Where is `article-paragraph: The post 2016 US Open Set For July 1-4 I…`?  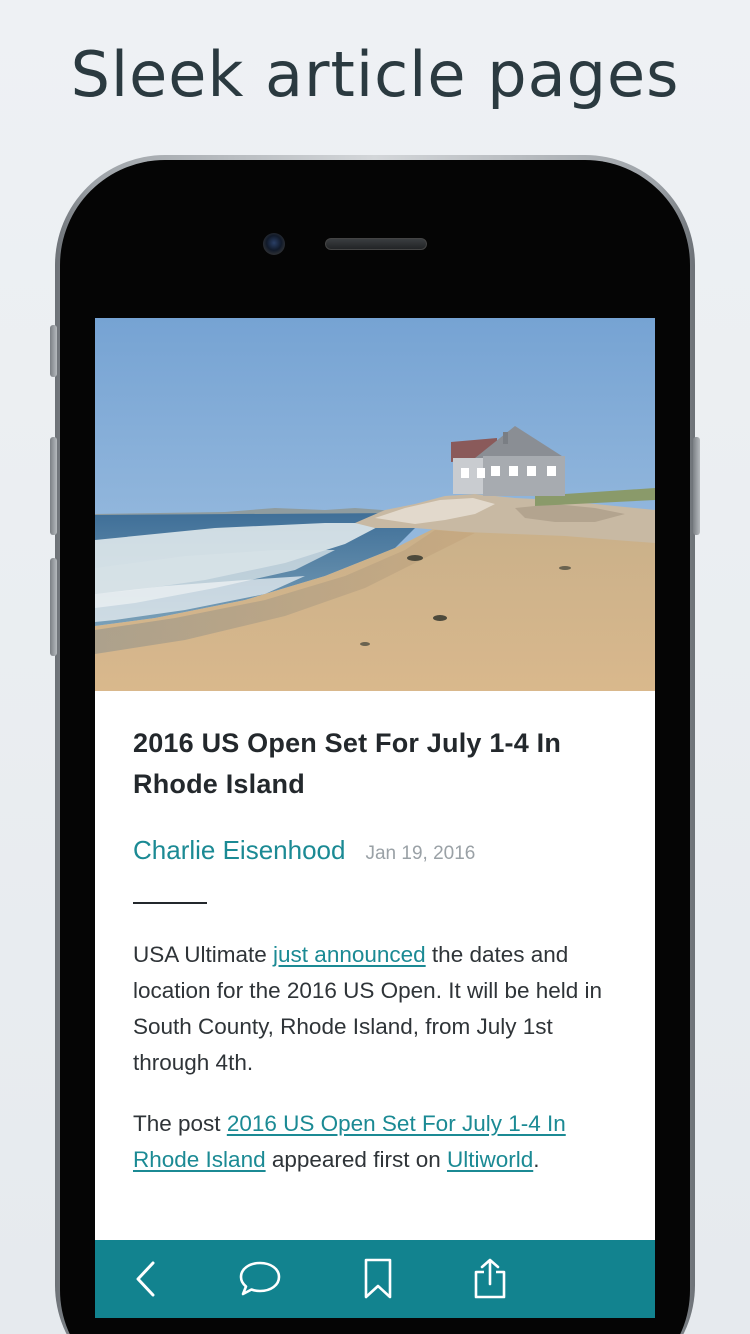
article-paragraph: The post 2016 US Open Set For July 1-4 I… is located at coordinates (378, 1142).